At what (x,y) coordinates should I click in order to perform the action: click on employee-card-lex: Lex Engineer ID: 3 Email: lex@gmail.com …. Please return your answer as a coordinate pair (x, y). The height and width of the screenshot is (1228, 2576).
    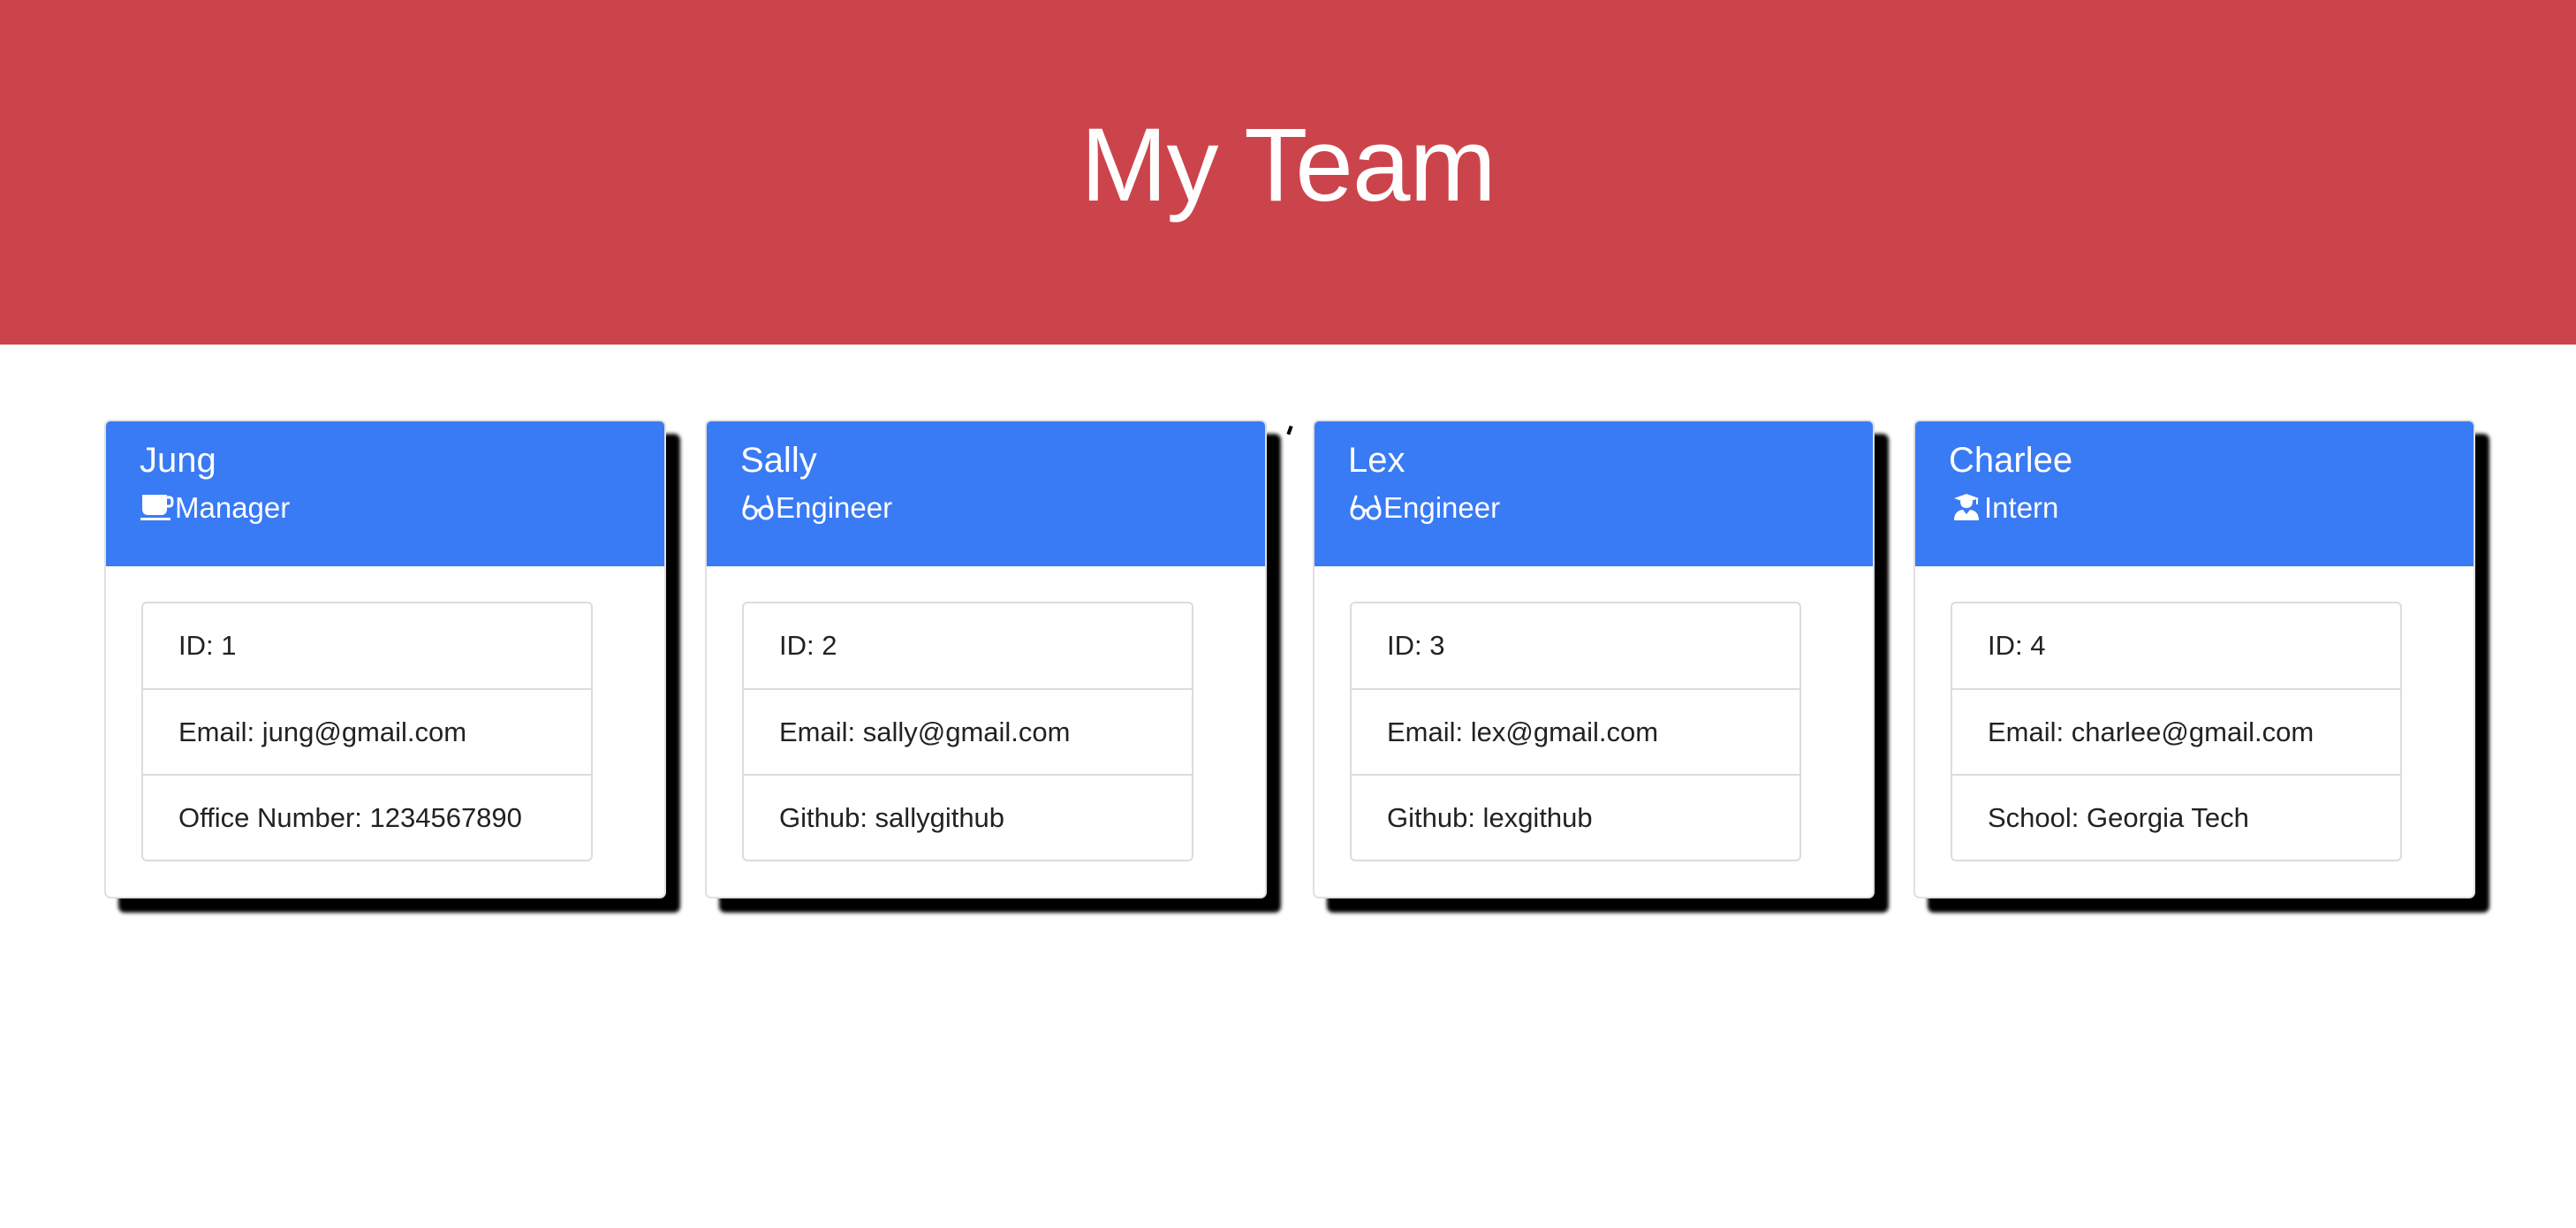
    Looking at the image, I should click on (1594, 659).